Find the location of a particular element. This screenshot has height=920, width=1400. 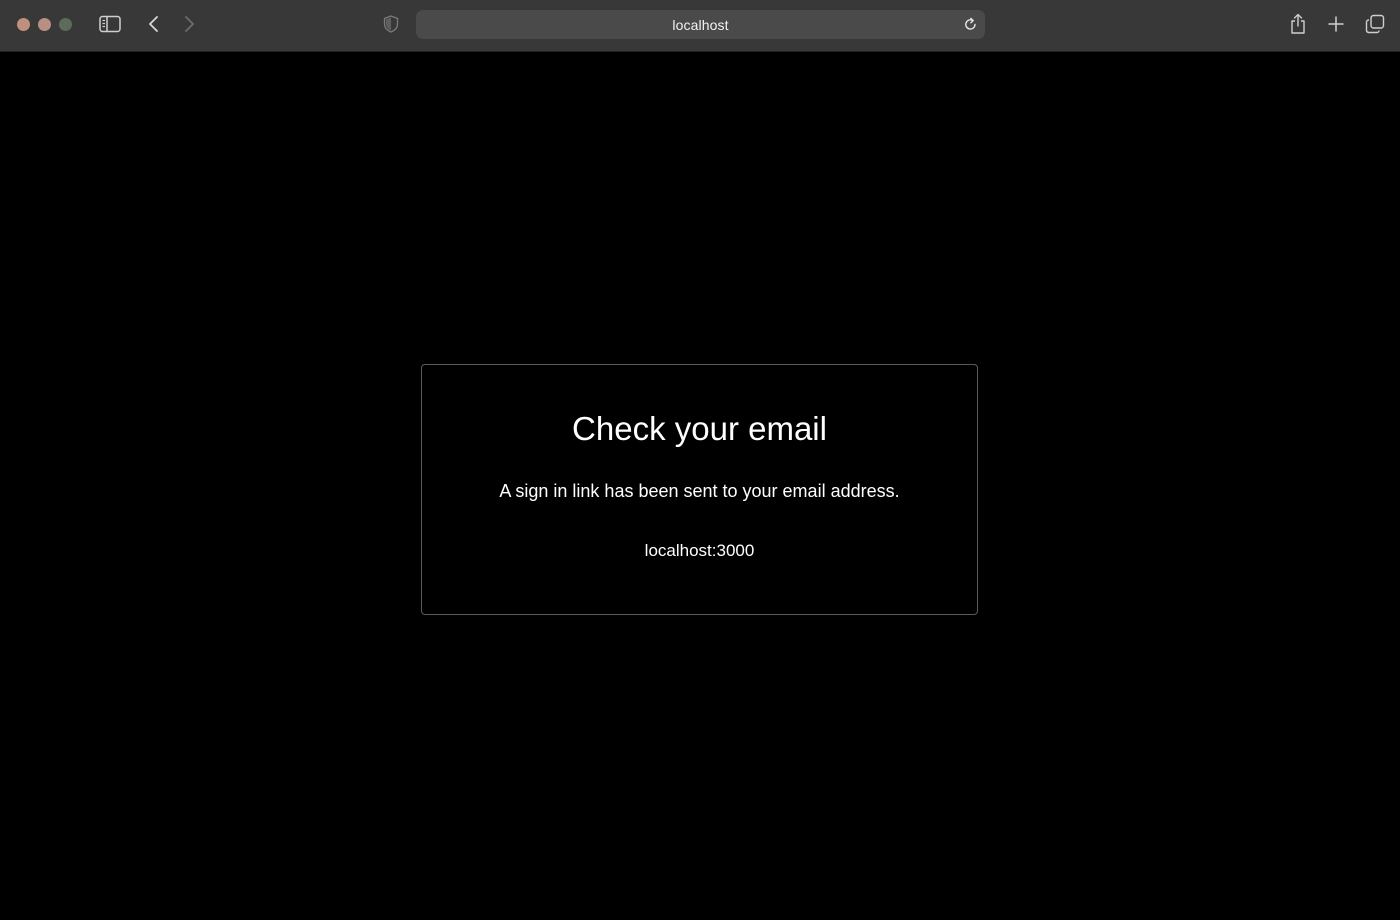

sidebar-icon is located at coordinates (110, 24).